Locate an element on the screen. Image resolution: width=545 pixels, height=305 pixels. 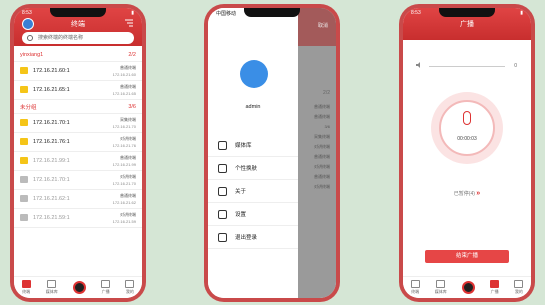
terminal-ip: 172.16.21.60 is located at coordinates (124, 74).